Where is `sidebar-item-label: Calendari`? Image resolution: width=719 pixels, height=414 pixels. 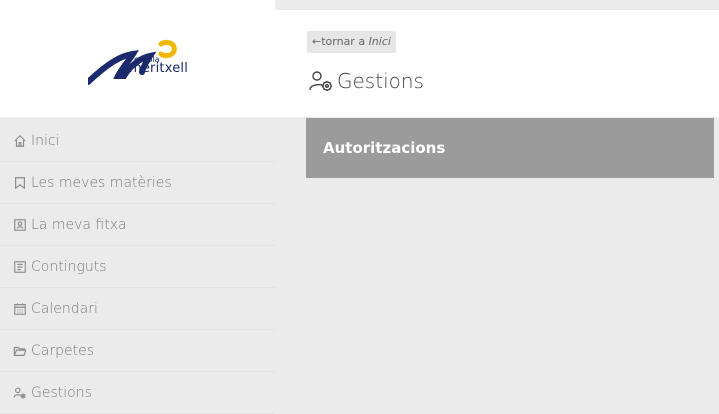 sidebar-item-label: Calendari is located at coordinates (64, 308).